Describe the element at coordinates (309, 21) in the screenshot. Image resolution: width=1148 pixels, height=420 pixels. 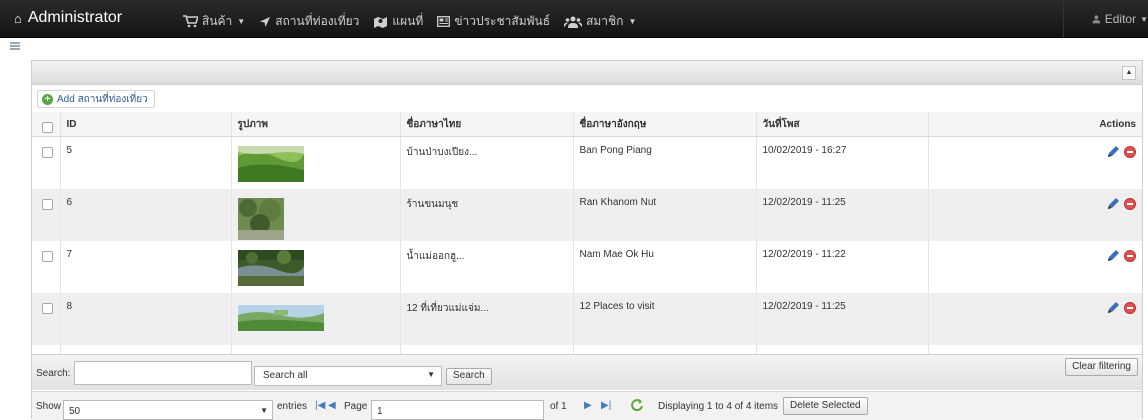
I see `menu-item-attractions: สถานที่ท่องเที่ยว` at that location.